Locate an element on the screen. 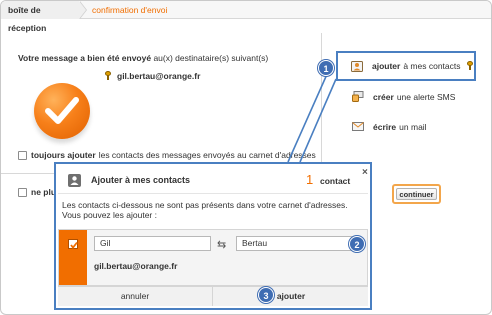  write-mail-action: écrire un mail is located at coordinates (389, 126).